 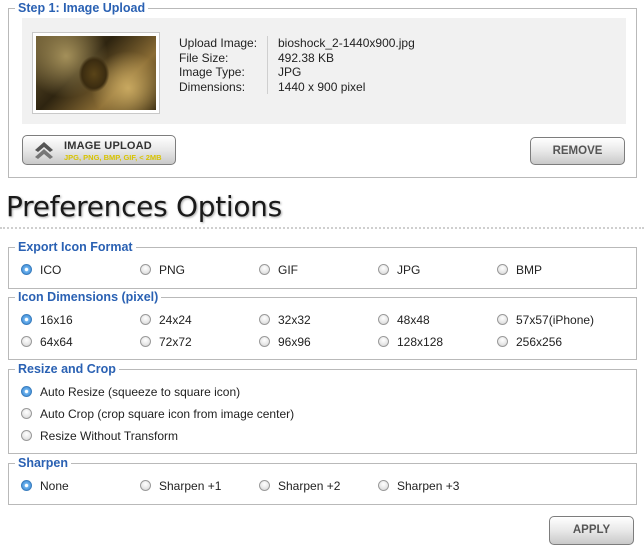 I want to click on info-value: 1440 x 900 pixel, so click(x=322, y=86).